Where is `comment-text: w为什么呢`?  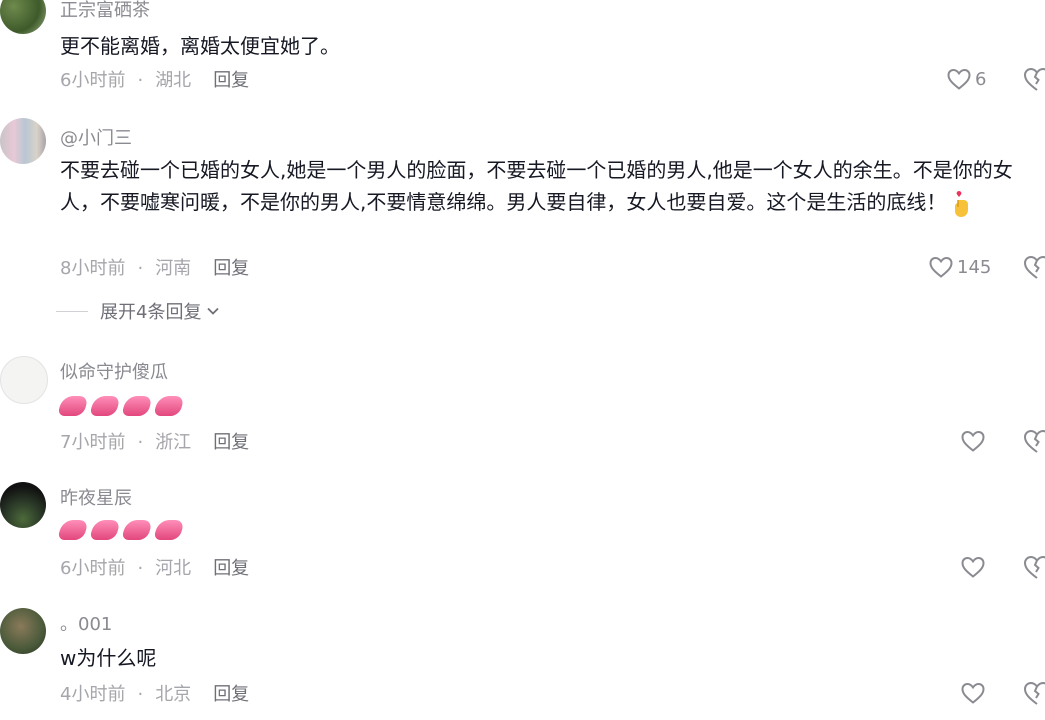
comment-text: w为什么呢 is located at coordinates (108, 658).